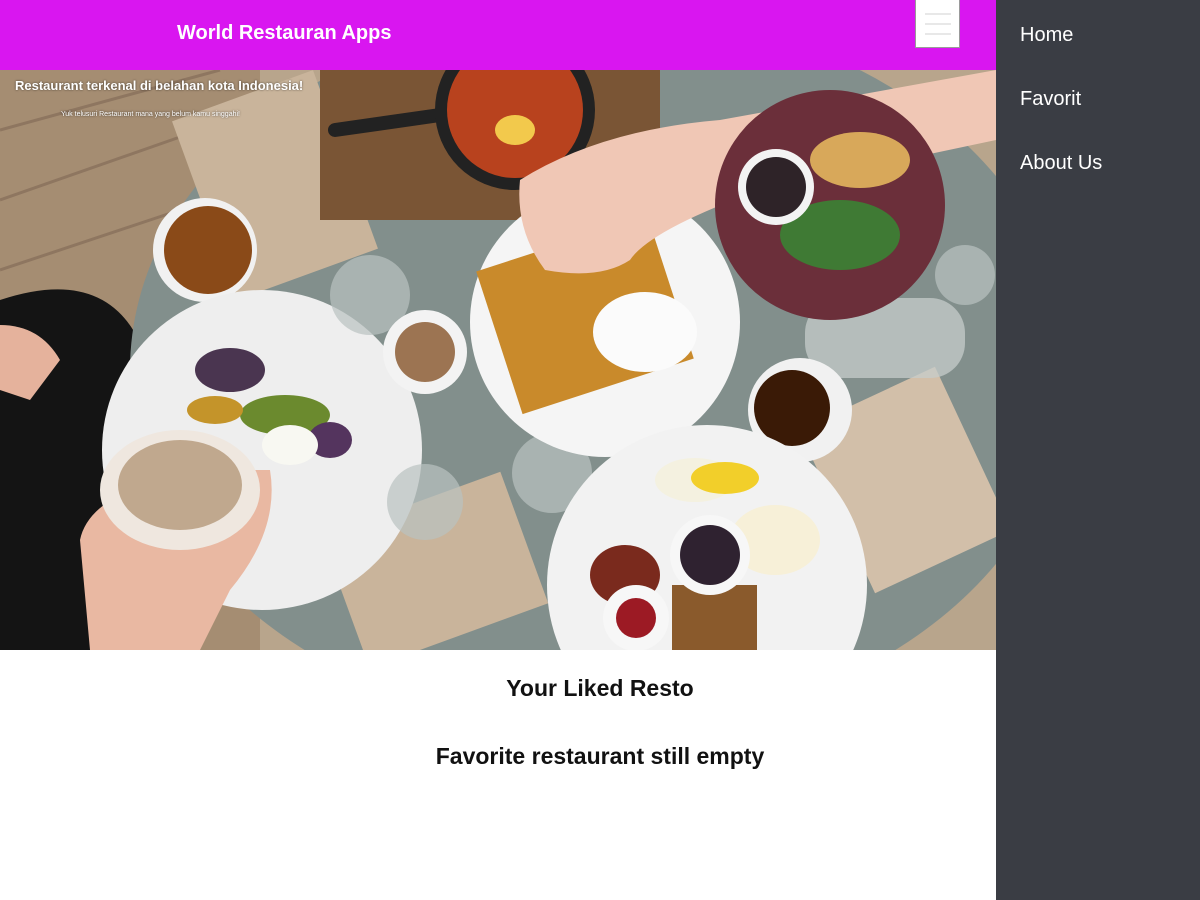 The width and height of the screenshot is (1200, 900). Describe the element at coordinates (1050, 99) in the screenshot. I see `nav-item-favorit: Favorit` at that location.